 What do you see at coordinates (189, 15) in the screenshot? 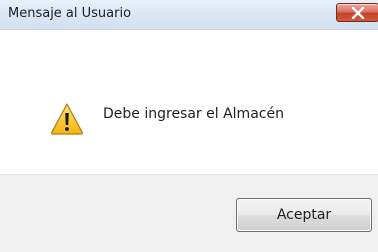
I see `title-bar: Mensaje al Usuario` at bounding box center [189, 15].